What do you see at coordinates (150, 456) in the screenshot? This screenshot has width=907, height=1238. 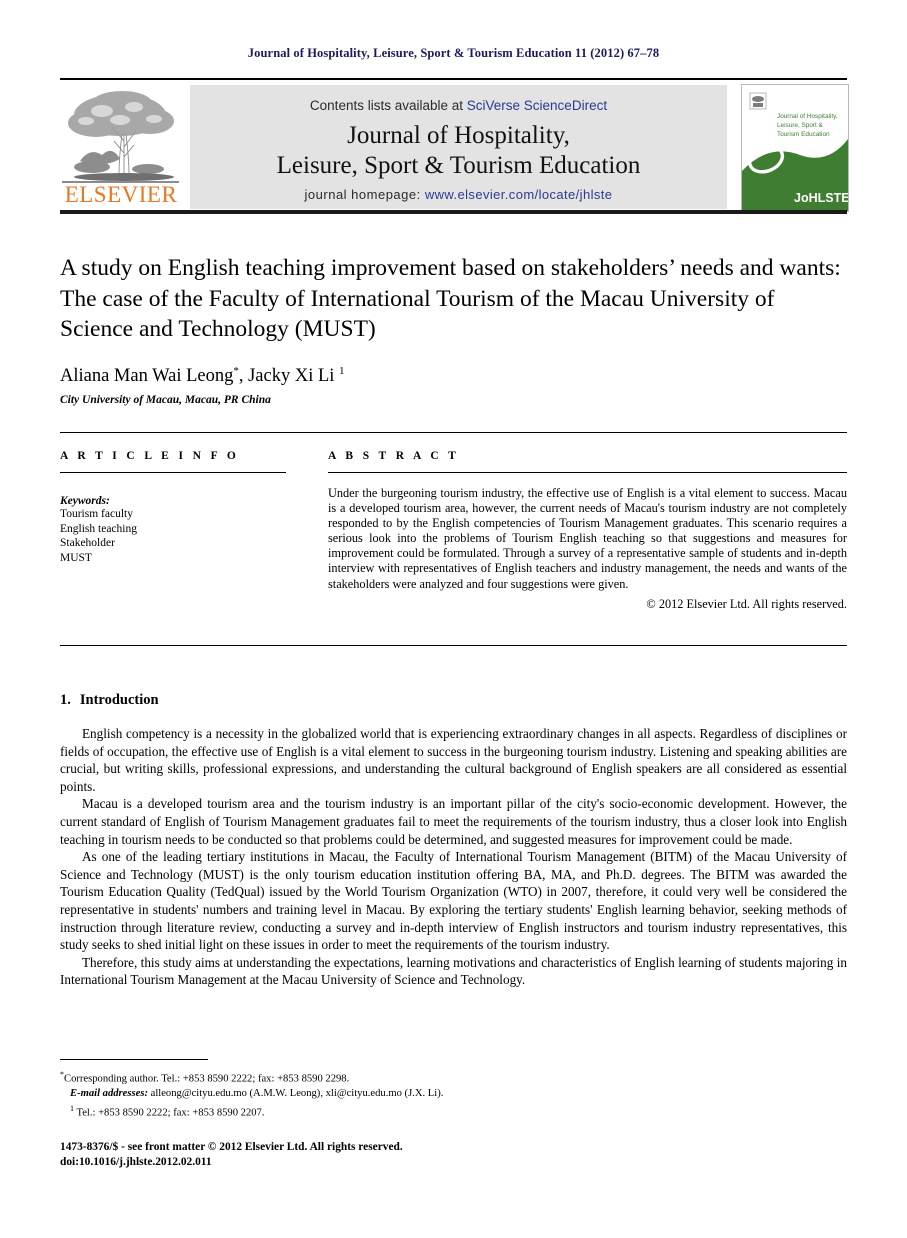 I see `article-info-heading: A R T I C L E I N F O` at bounding box center [150, 456].